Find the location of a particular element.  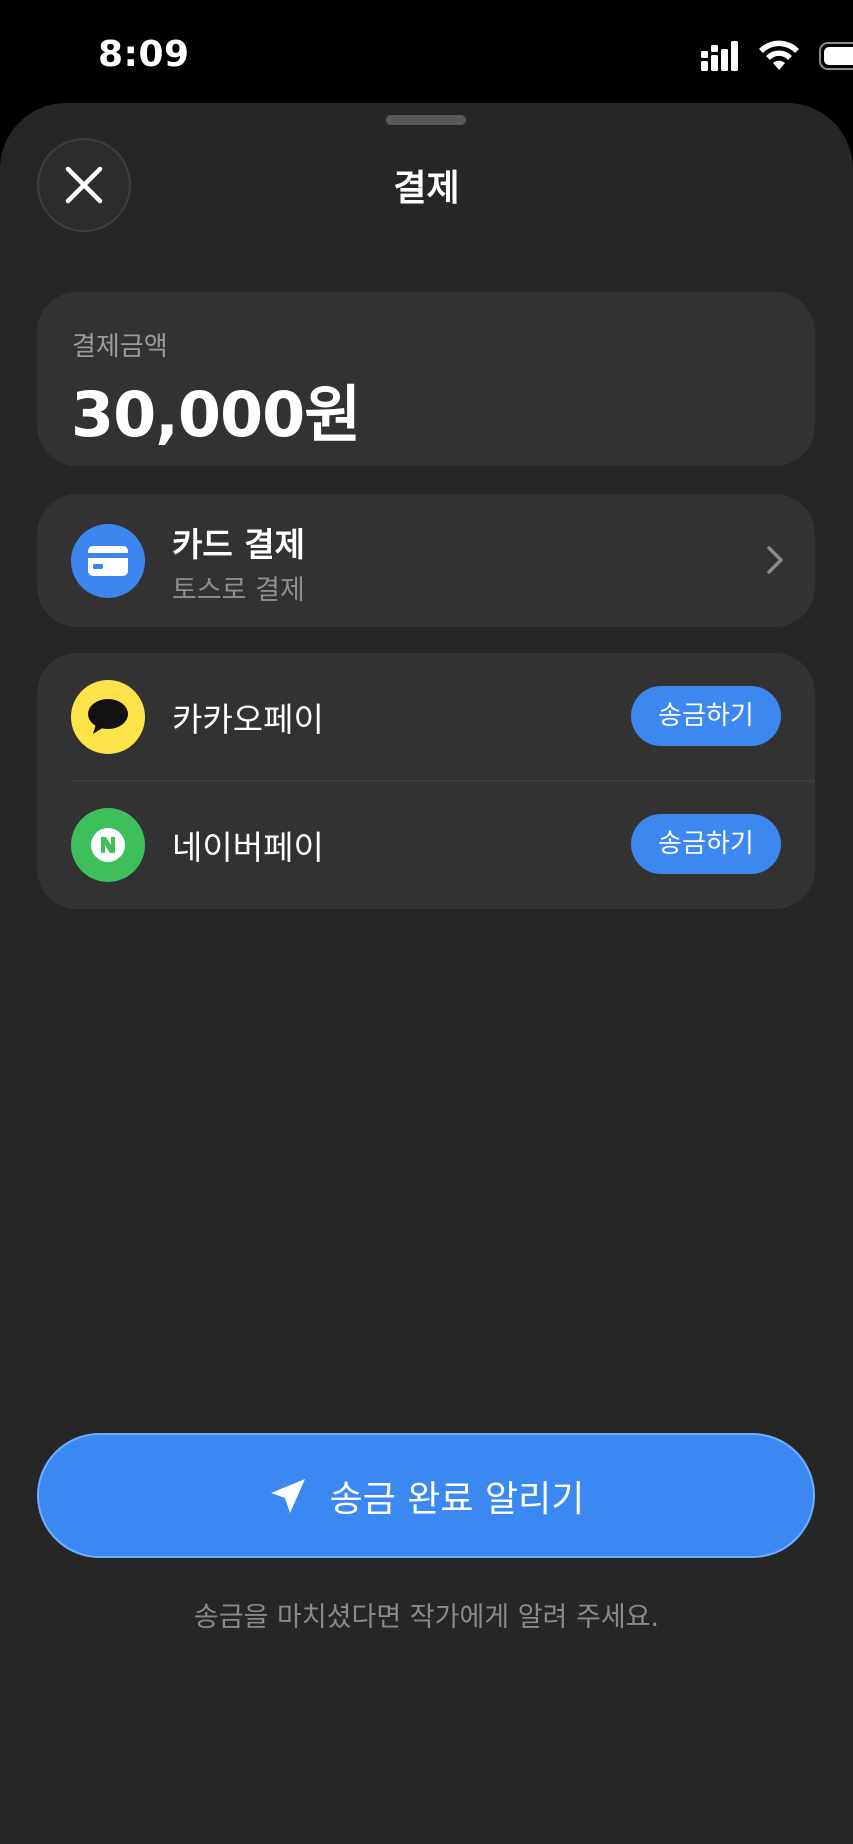

naver-icon is located at coordinates (108, 845).